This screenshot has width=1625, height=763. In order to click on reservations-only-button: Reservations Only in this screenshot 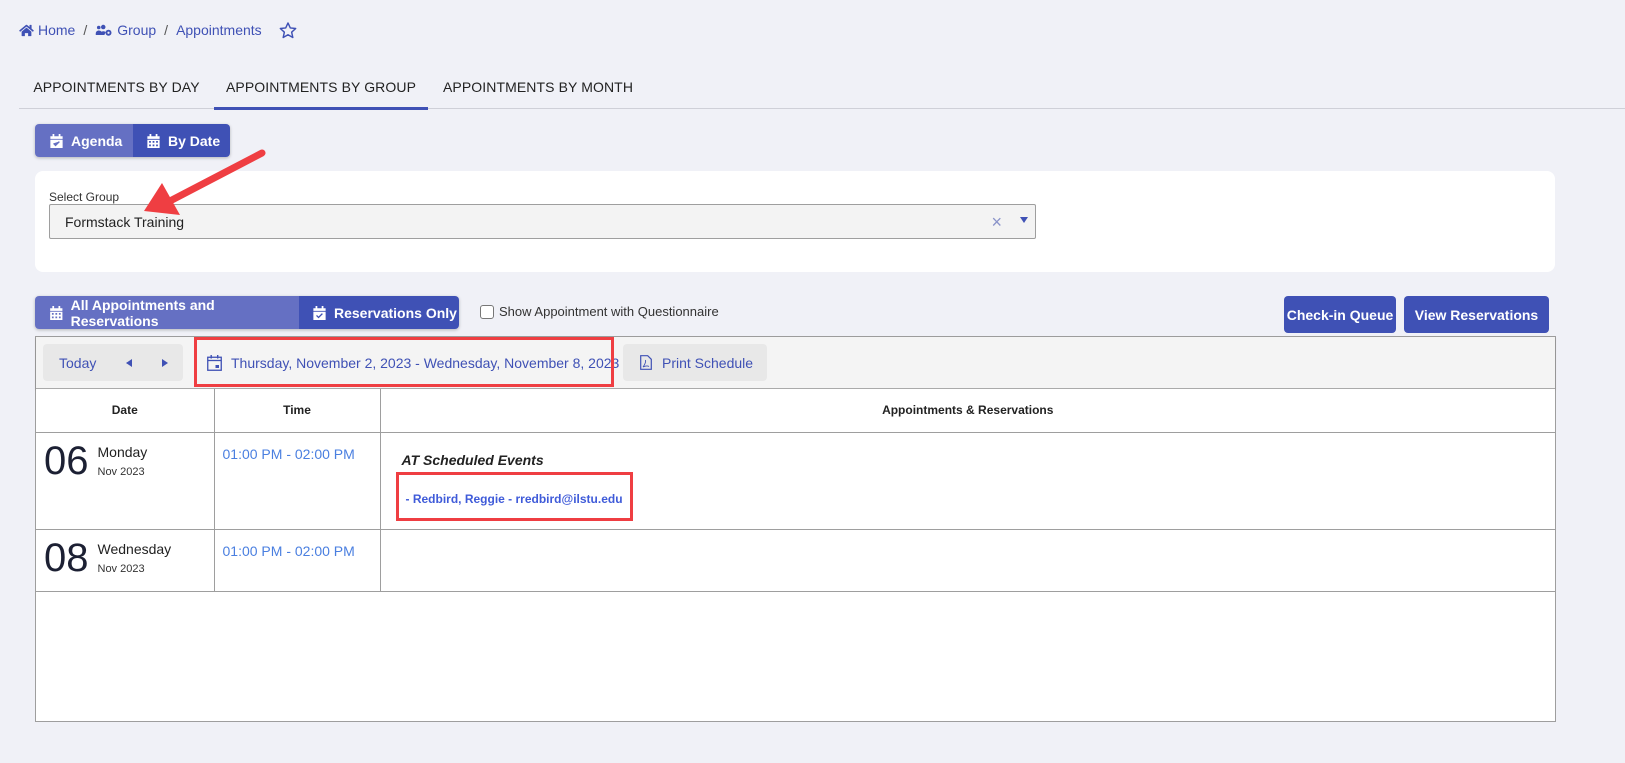, I will do `click(379, 312)`.